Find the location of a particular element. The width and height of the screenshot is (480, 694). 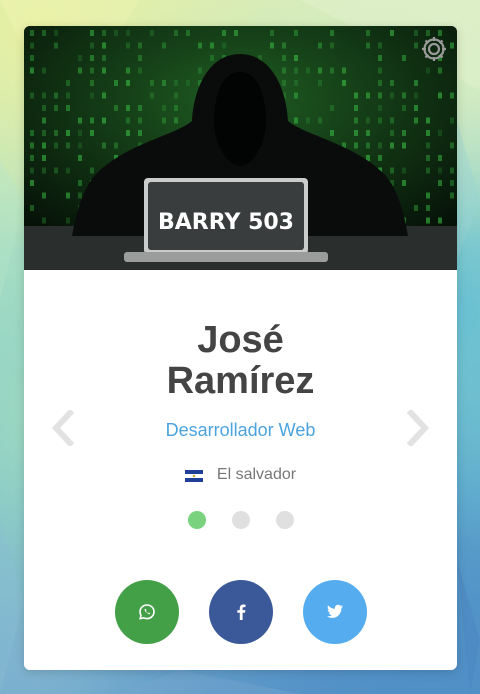

settings-button is located at coordinates (434, 49).